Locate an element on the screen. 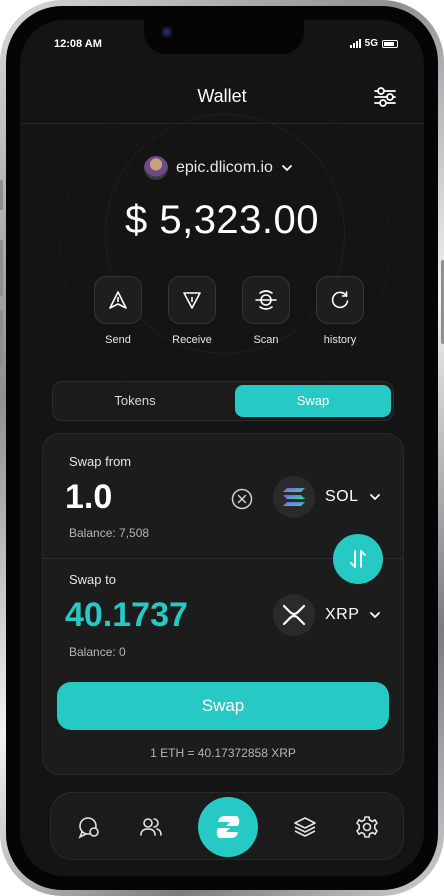 The width and height of the screenshot is (444, 896). swap-direction-button is located at coordinates (358, 559).